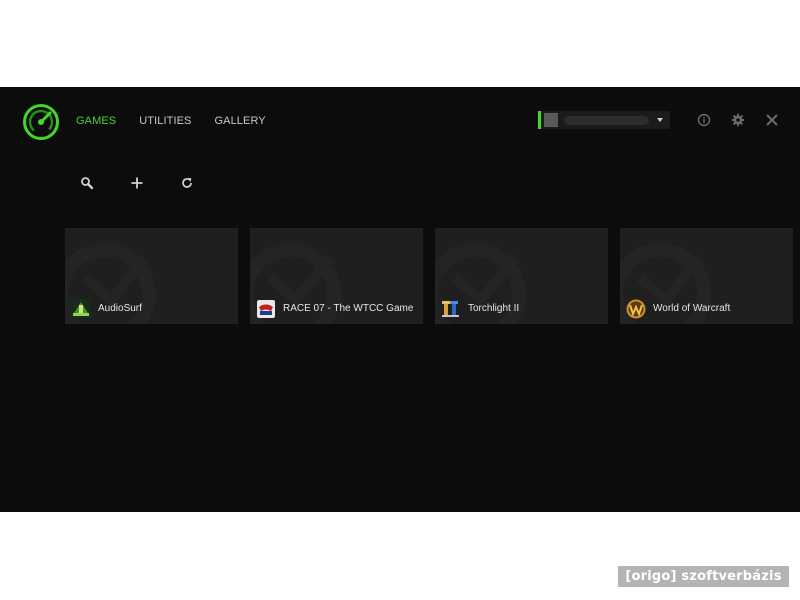 The image size is (800, 600). I want to click on refresh-icon, so click(187, 183).